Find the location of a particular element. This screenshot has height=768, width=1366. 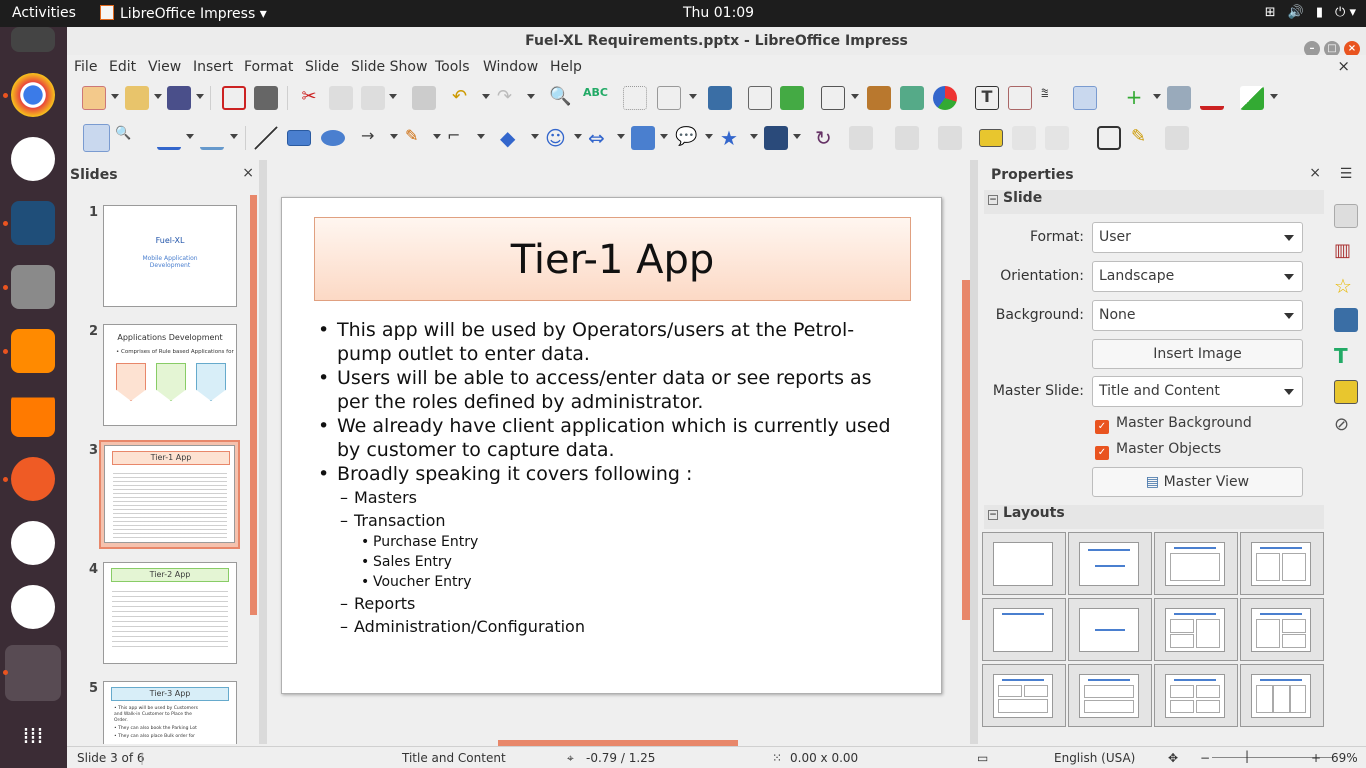

glue-points-icon: ✎ is located at coordinates (1143, 138).